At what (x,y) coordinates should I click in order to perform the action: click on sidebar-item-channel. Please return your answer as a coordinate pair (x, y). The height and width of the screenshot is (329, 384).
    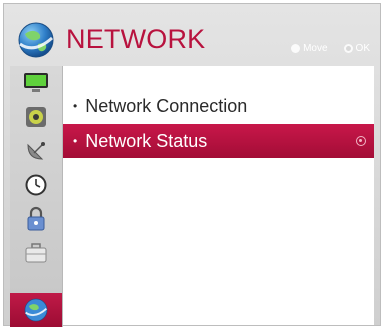
    Looking at the image, I should click on (36, 151).